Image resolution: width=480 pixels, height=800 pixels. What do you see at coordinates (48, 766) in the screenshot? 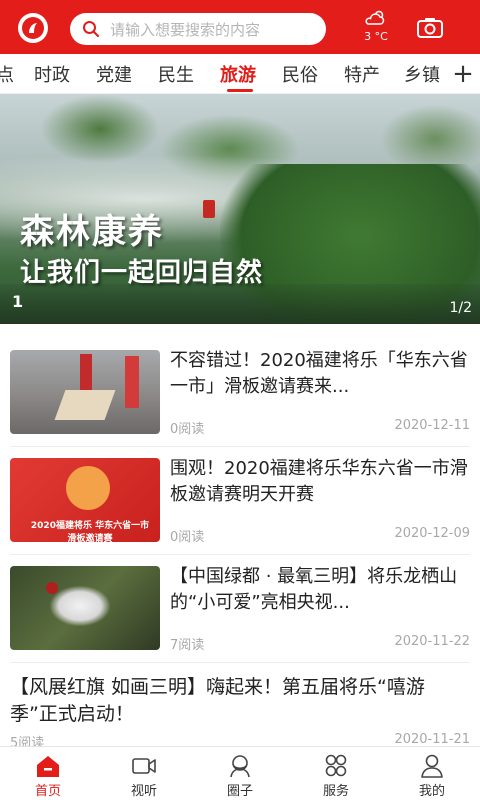
I see `home-icon` at bounding box center [48, 766].